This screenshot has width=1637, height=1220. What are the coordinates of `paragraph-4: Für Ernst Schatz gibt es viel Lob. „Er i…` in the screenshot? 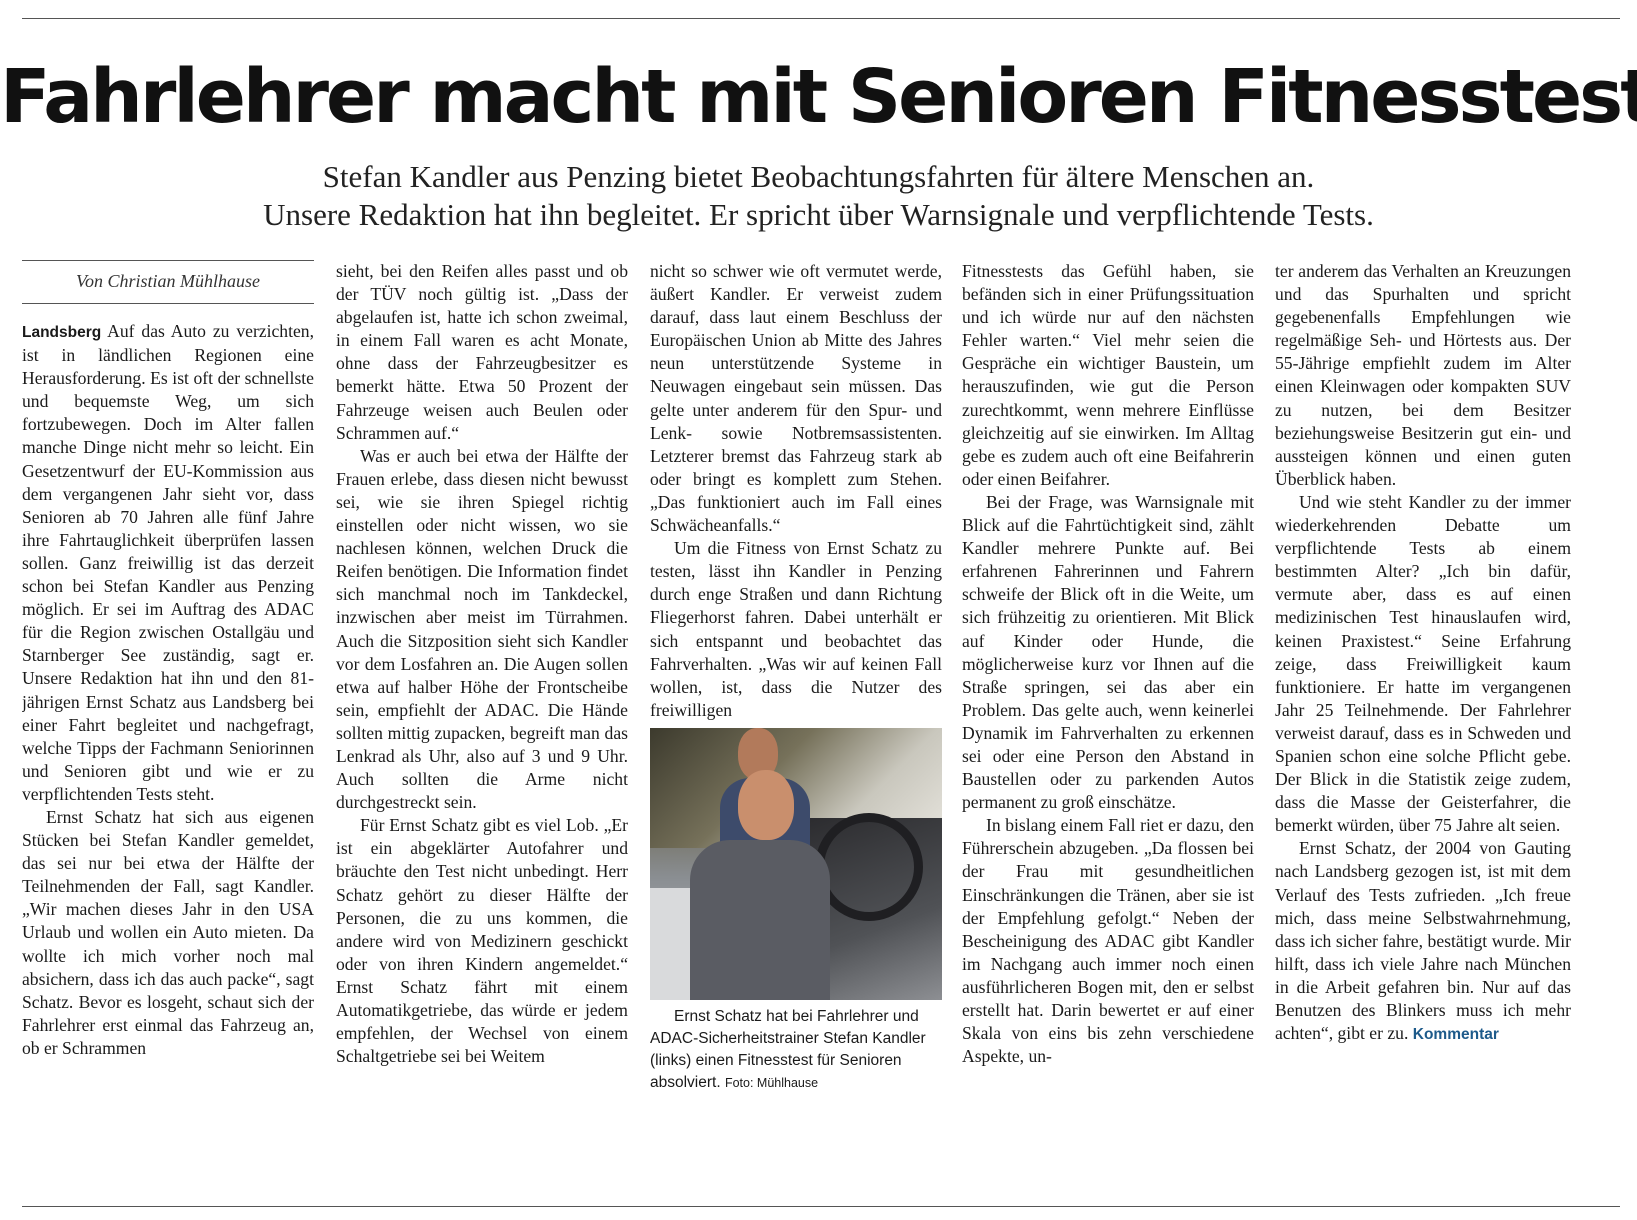 It's located at (482, 941).